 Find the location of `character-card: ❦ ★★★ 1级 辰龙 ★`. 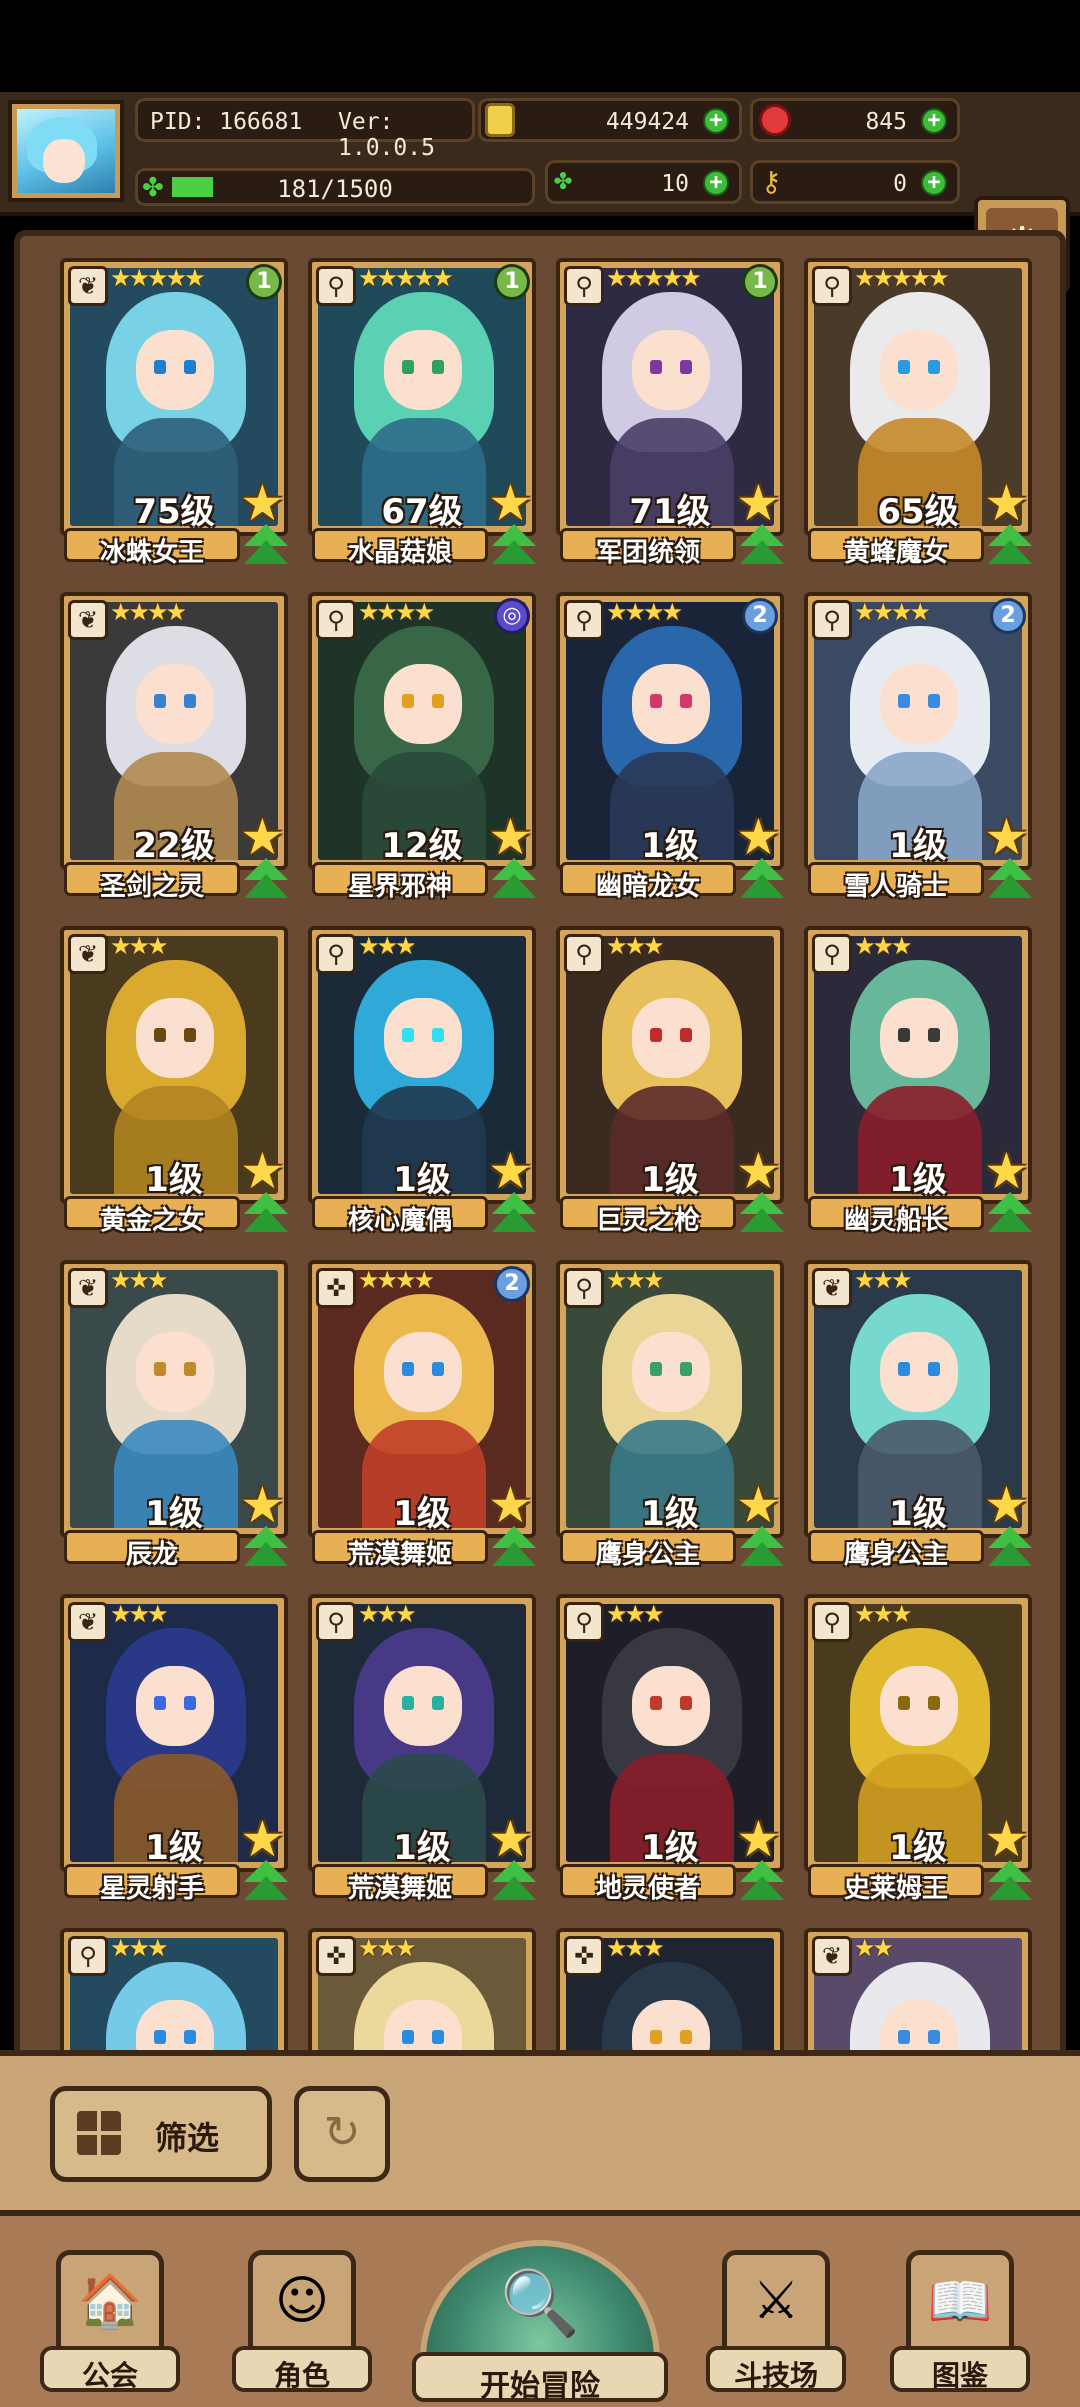

character-card: ❦ ★★★ 1级 辰龙 ★ is located at coordinates (175, 1415).